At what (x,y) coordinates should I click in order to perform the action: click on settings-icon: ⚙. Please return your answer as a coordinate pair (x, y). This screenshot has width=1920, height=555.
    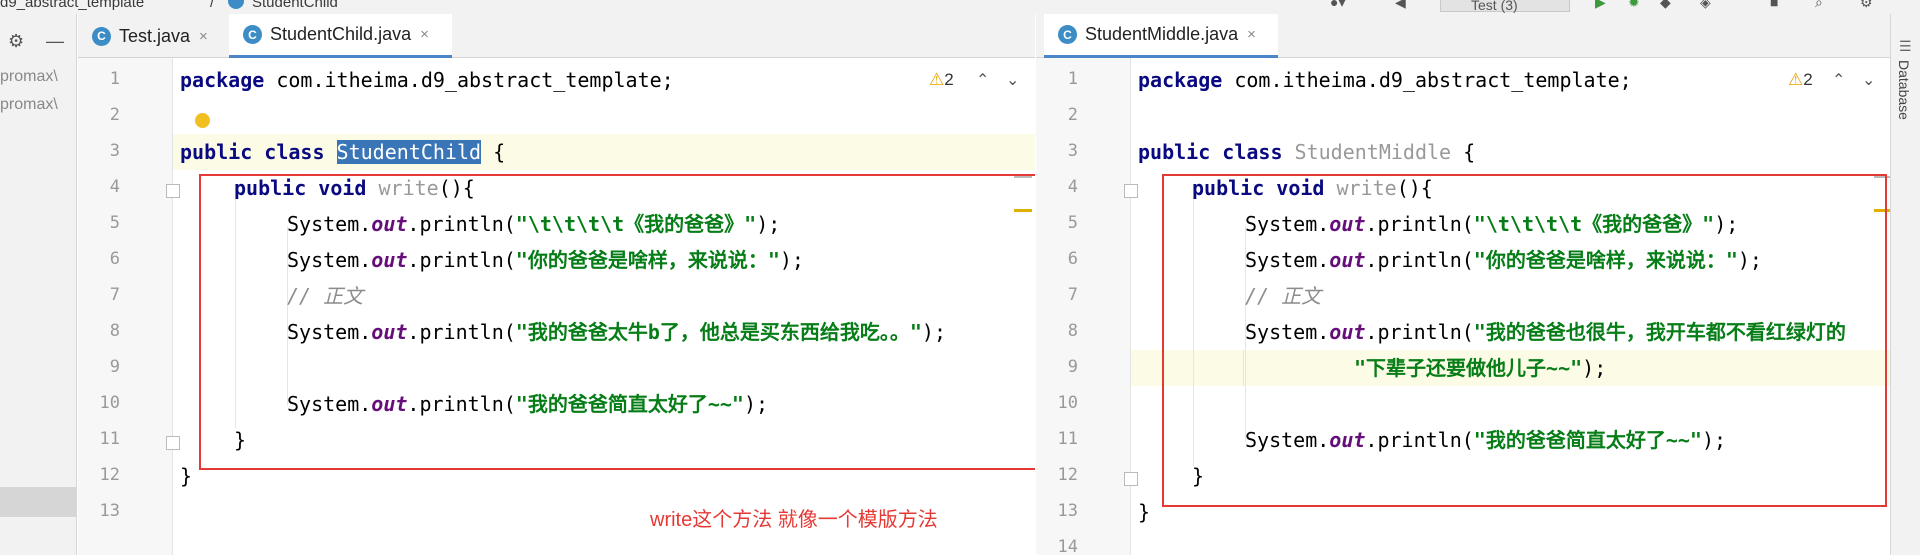
    Looking at the image, I should click on (1866, 5).